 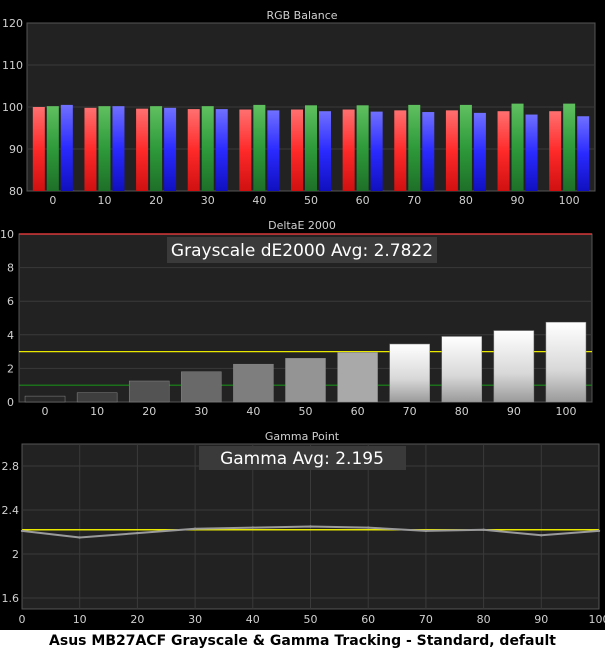 What do you see at coordinates (302, 251) in the screenshot?
I see `deltae-average-annotation: Grayscale dE2000 Avg: 2.7822` at bounding box center [302, 251].